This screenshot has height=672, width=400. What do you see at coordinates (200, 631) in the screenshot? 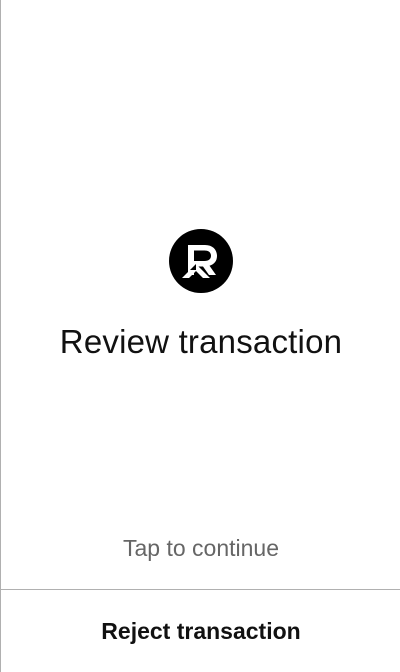
I see `reject-transaction-button: Reject transaction` at bounding box center [200, 631].